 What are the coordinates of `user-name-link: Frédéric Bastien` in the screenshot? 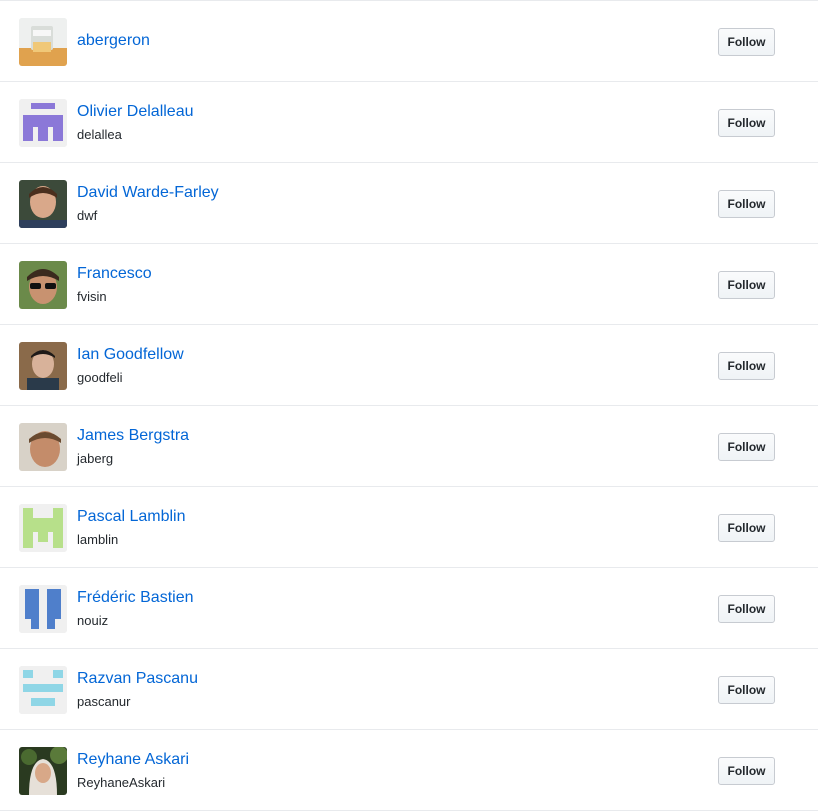 It's located at (135, 598).